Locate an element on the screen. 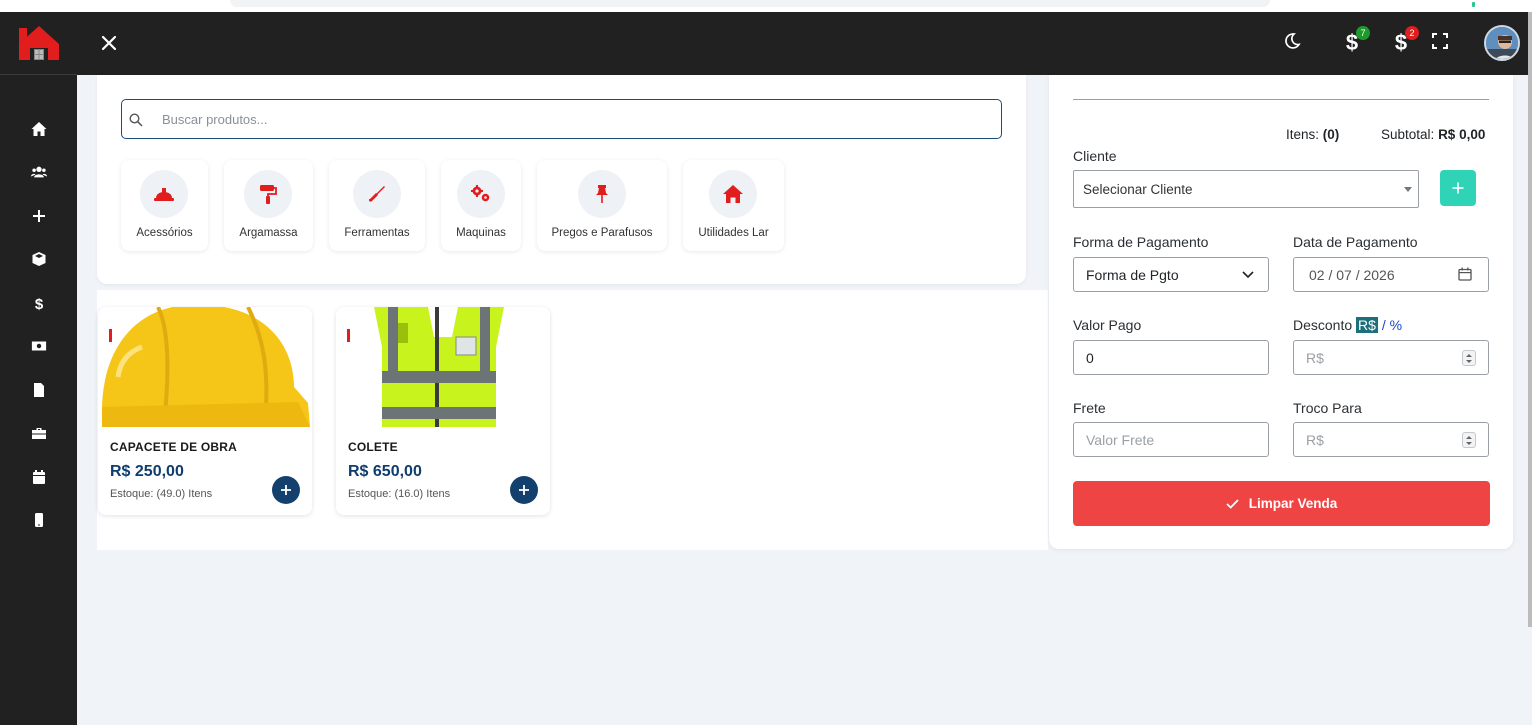 This screenshot has height=725, width=1532. items-summary: Itens: (0) is located at coordinates (1312, 134).